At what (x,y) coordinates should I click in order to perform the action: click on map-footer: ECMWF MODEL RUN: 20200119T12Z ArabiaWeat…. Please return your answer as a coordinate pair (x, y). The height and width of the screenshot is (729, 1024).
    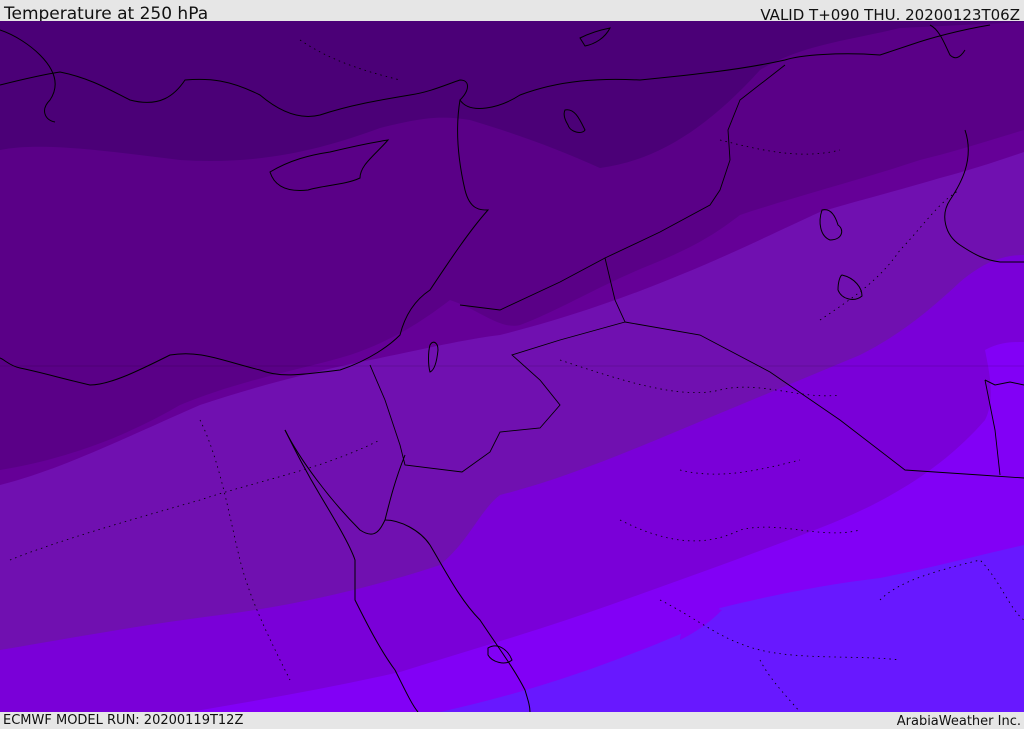
    Looking at the image, I should click on (512, 720).